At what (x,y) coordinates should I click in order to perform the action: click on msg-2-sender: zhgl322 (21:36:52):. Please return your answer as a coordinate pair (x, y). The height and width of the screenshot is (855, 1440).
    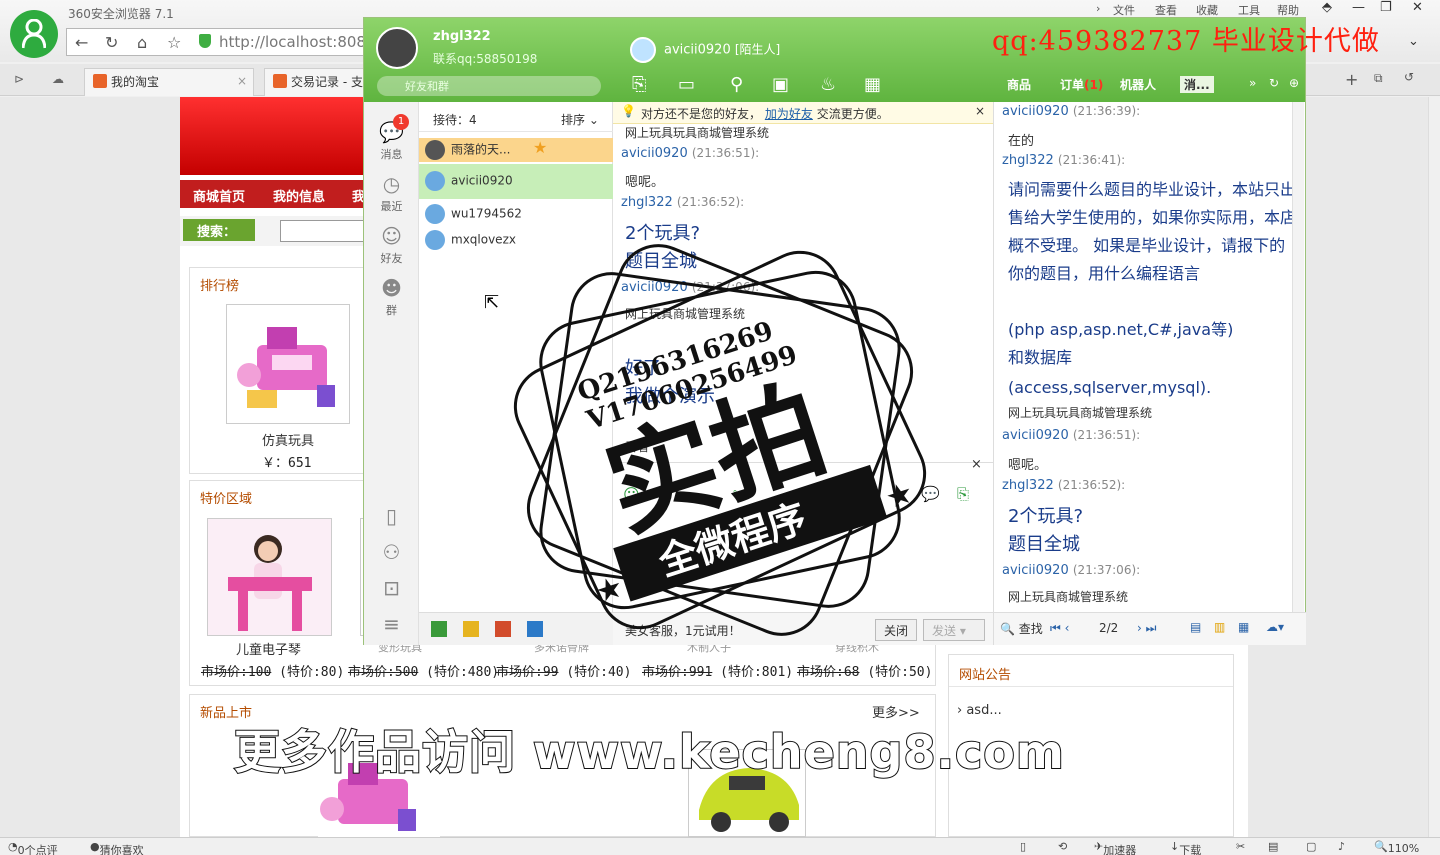
    Looking at the image, I should click on (683, 202).